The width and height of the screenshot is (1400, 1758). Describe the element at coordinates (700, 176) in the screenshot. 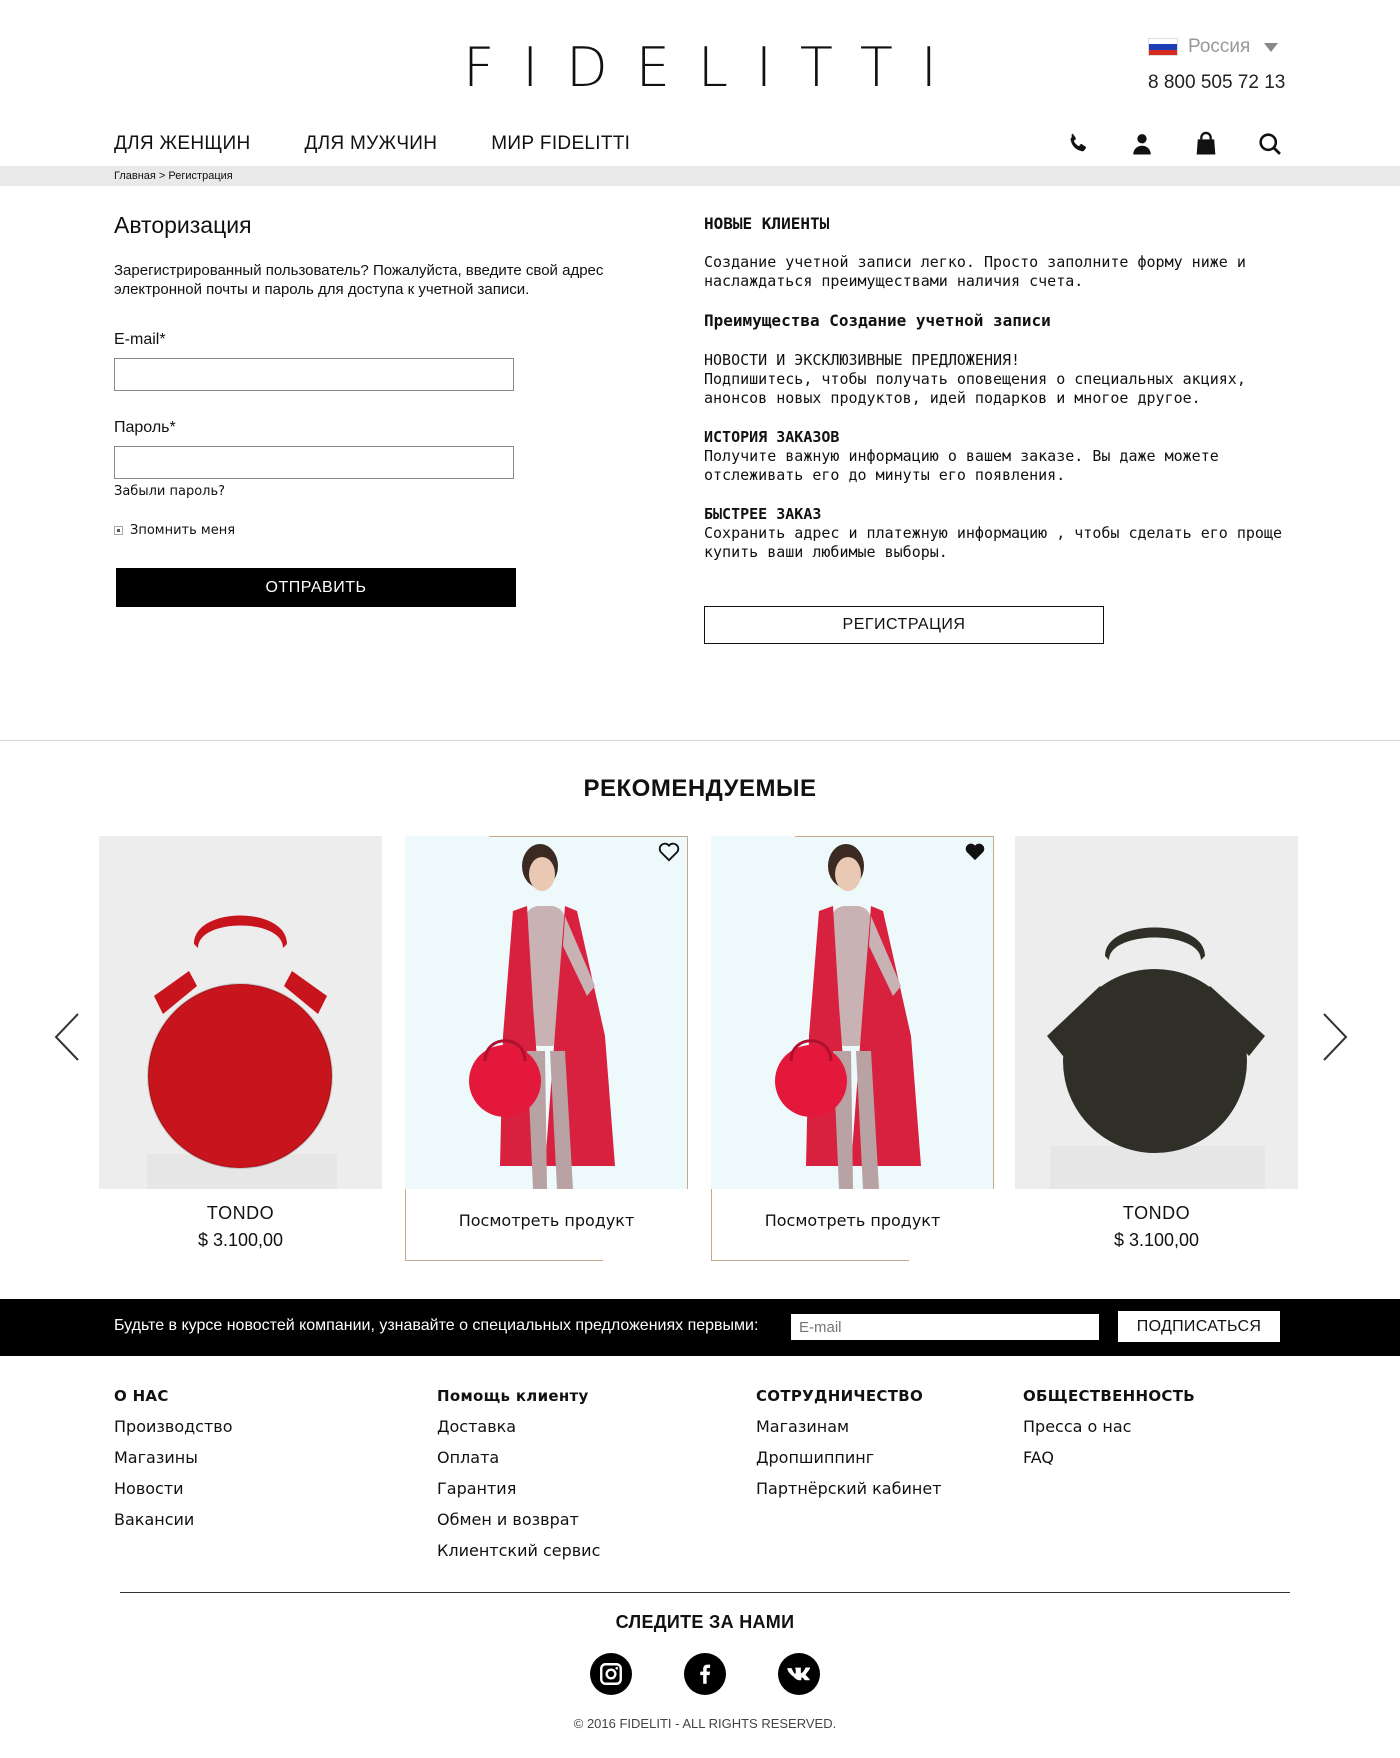

I see `breadcrumb: Главная > Регистрация` at that location.